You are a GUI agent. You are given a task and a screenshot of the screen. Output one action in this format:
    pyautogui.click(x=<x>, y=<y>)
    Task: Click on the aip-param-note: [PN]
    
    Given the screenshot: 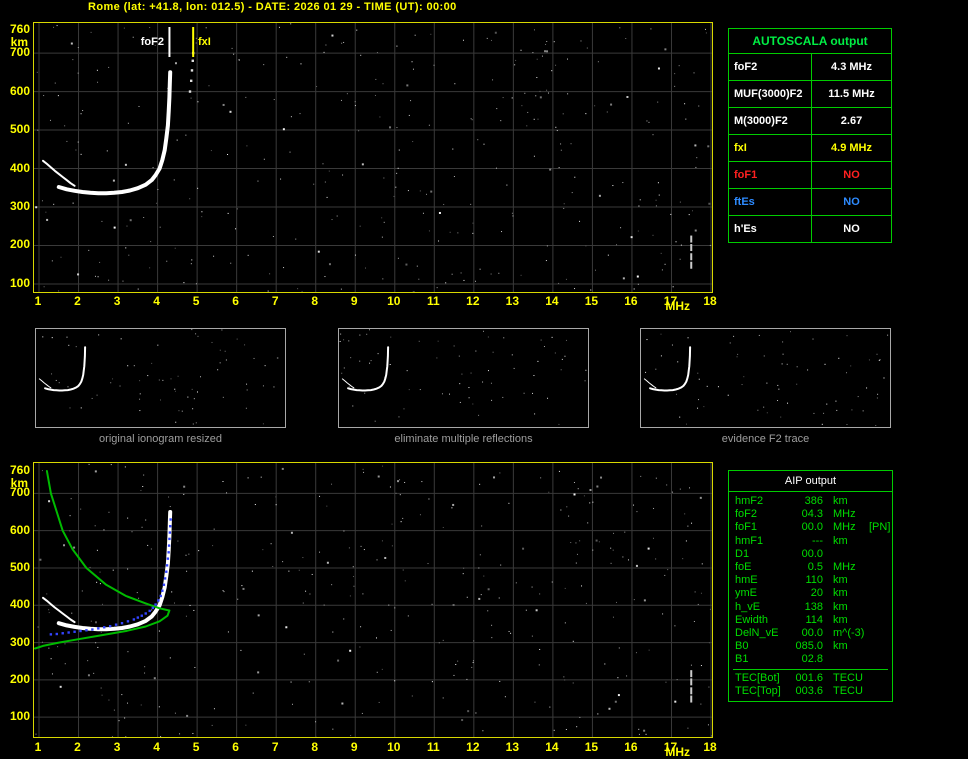 What is the action you would take?
    pyautogui.click(x=880, y=527)
    